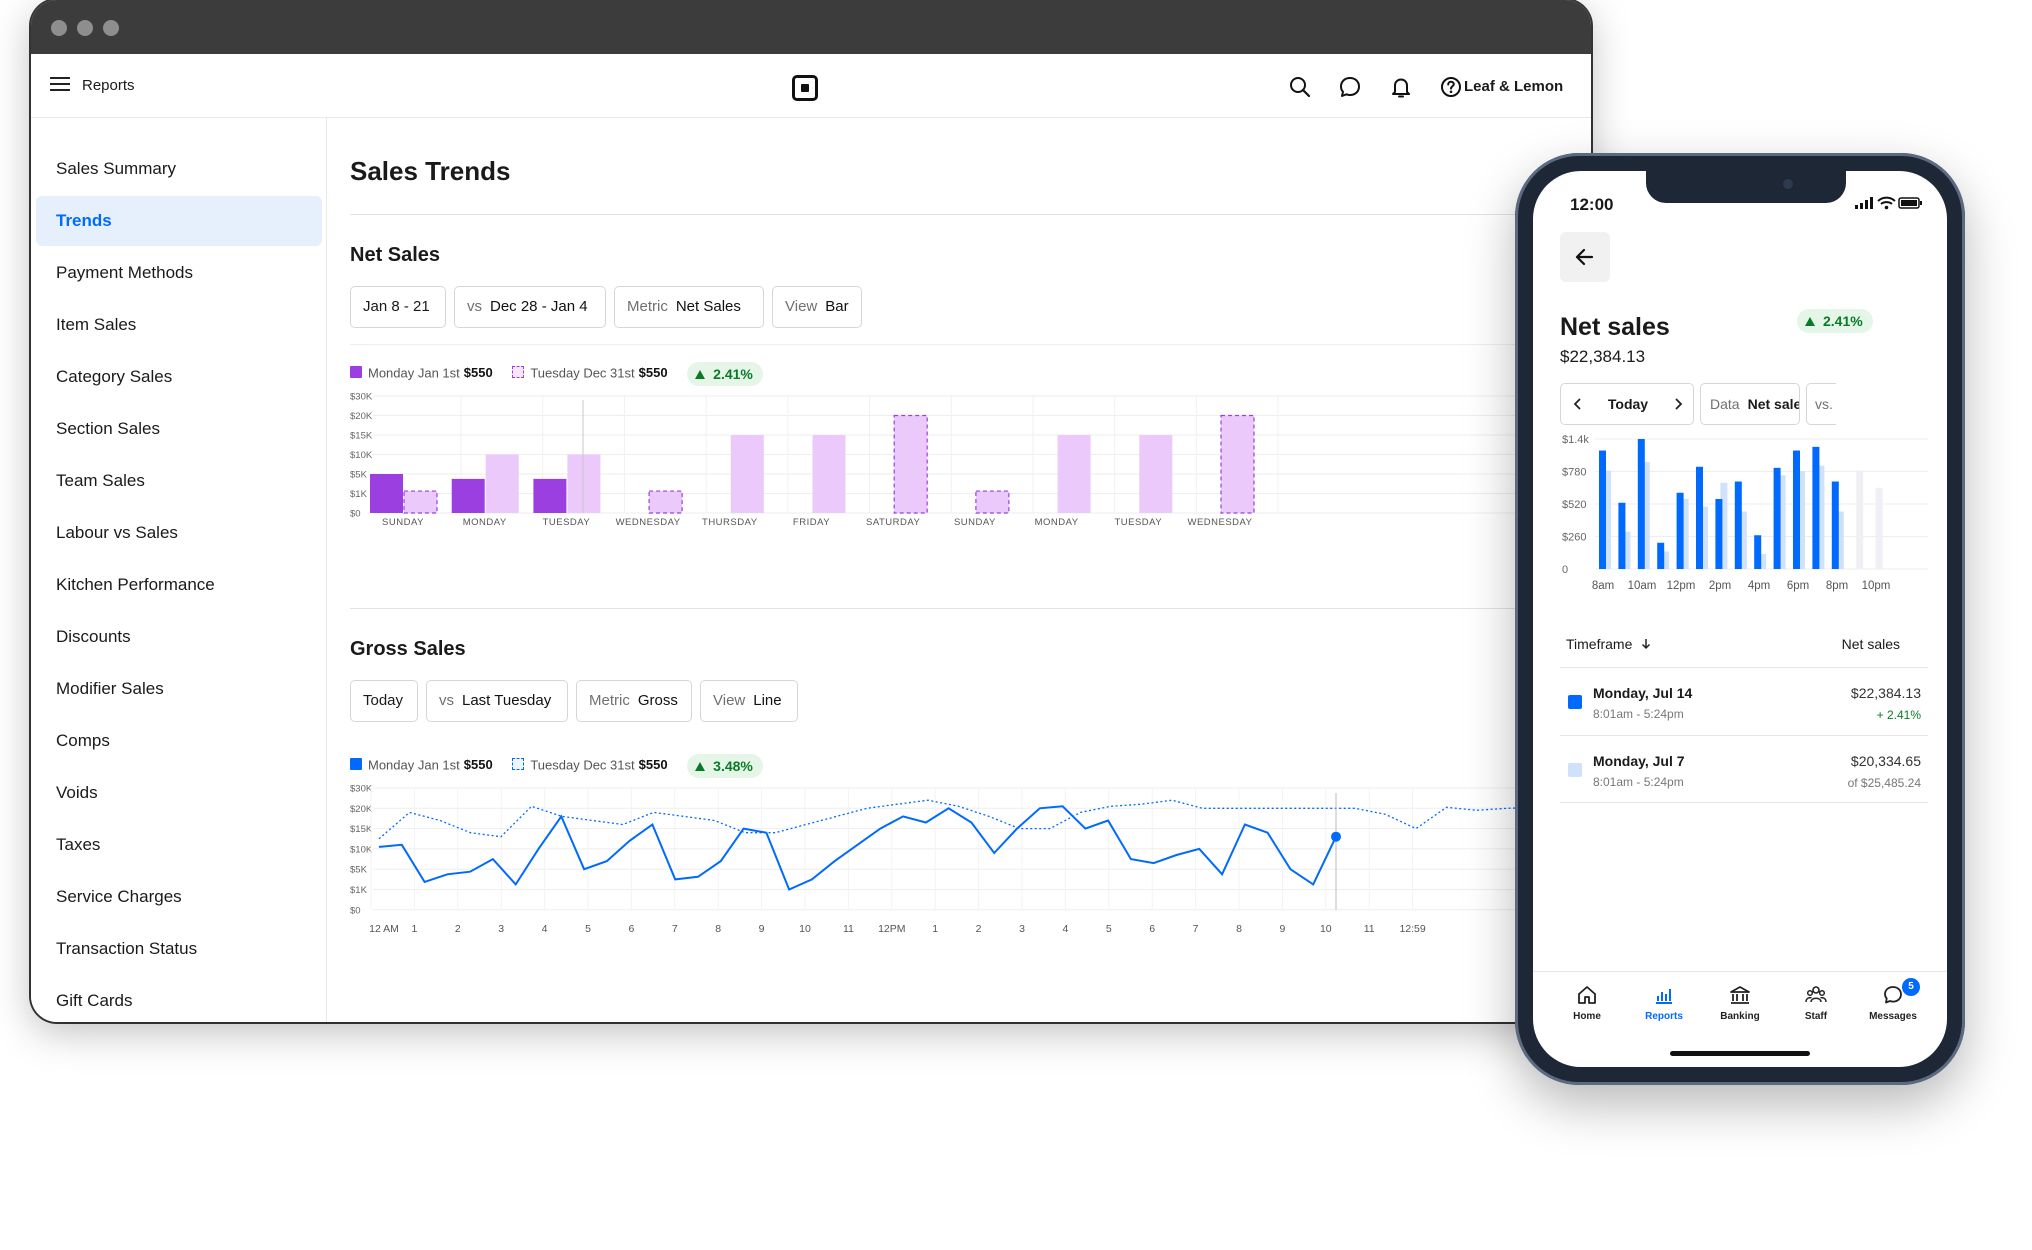 The width and height of the screenshot is (2032, 1250). Describe the element at coordinates (1678, 404) in the screenshot. I see `chevron-right-icon` at that location.